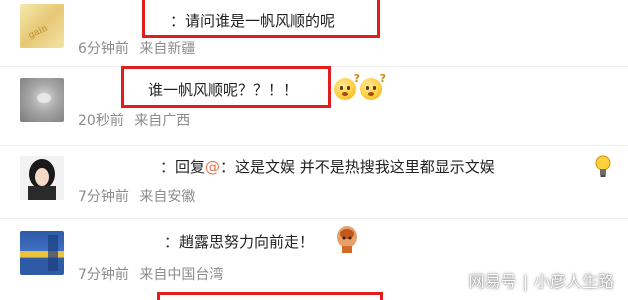 Image resolution: width=628 pixels, height=300 pixels. I want to click on comment-meta: 6分钟前 来自新疆, so click(136, 48).